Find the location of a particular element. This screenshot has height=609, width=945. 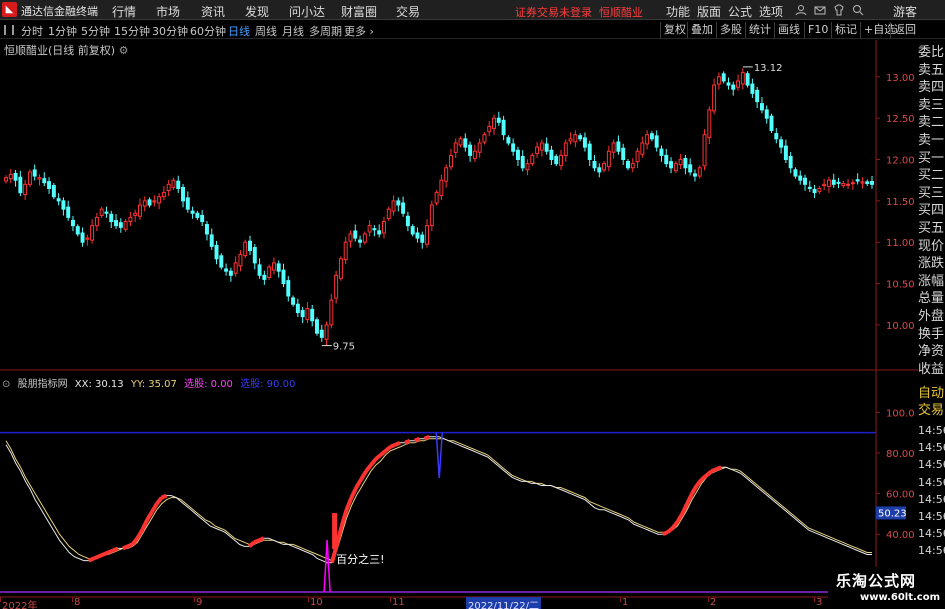

sidebar-item: 买四 is located at coordinates (931, 211).